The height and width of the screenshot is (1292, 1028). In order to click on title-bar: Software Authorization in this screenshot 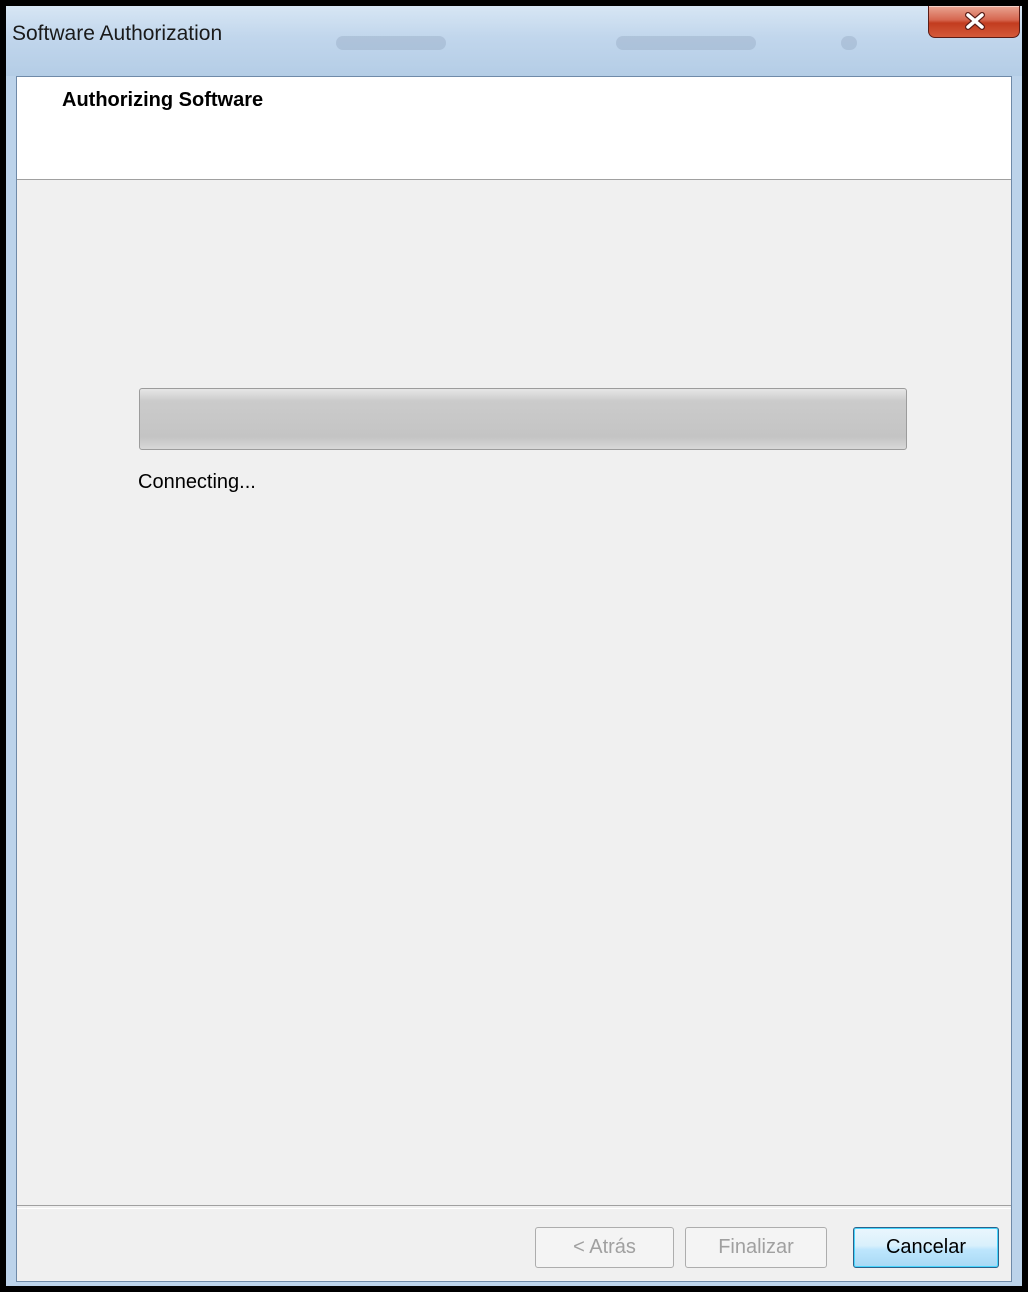, I will do `click(514, 41)`.